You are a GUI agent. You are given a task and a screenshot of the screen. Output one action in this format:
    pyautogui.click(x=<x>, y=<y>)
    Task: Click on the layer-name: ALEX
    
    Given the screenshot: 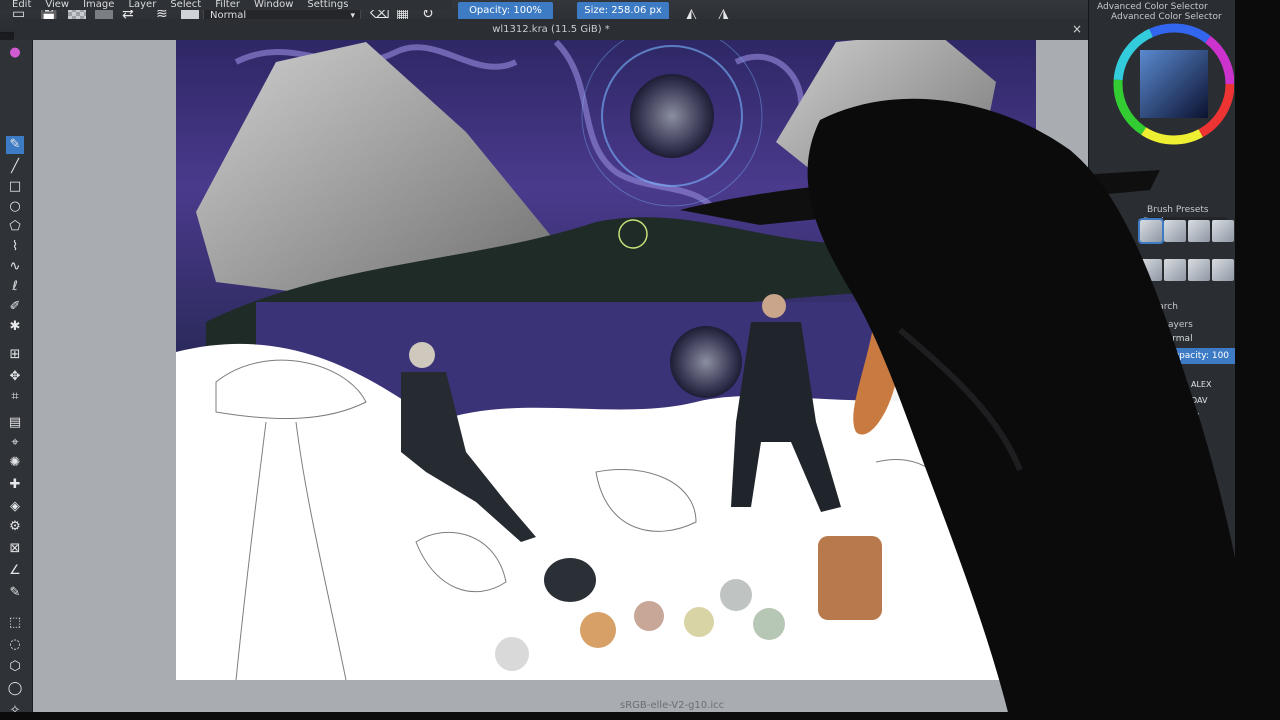 What is the action you would take?
    pyautogui.click(x=1201, y=384)
    